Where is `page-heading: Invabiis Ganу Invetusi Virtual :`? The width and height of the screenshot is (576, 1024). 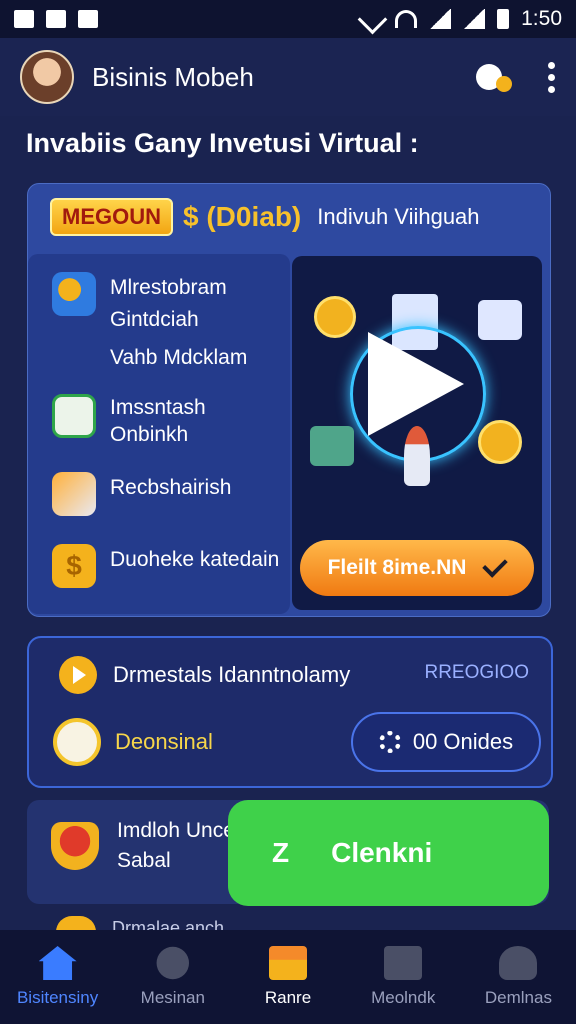
page-heading: Invabiis Ganу Invetusi Virtual : is located at coordinates (222, 143).